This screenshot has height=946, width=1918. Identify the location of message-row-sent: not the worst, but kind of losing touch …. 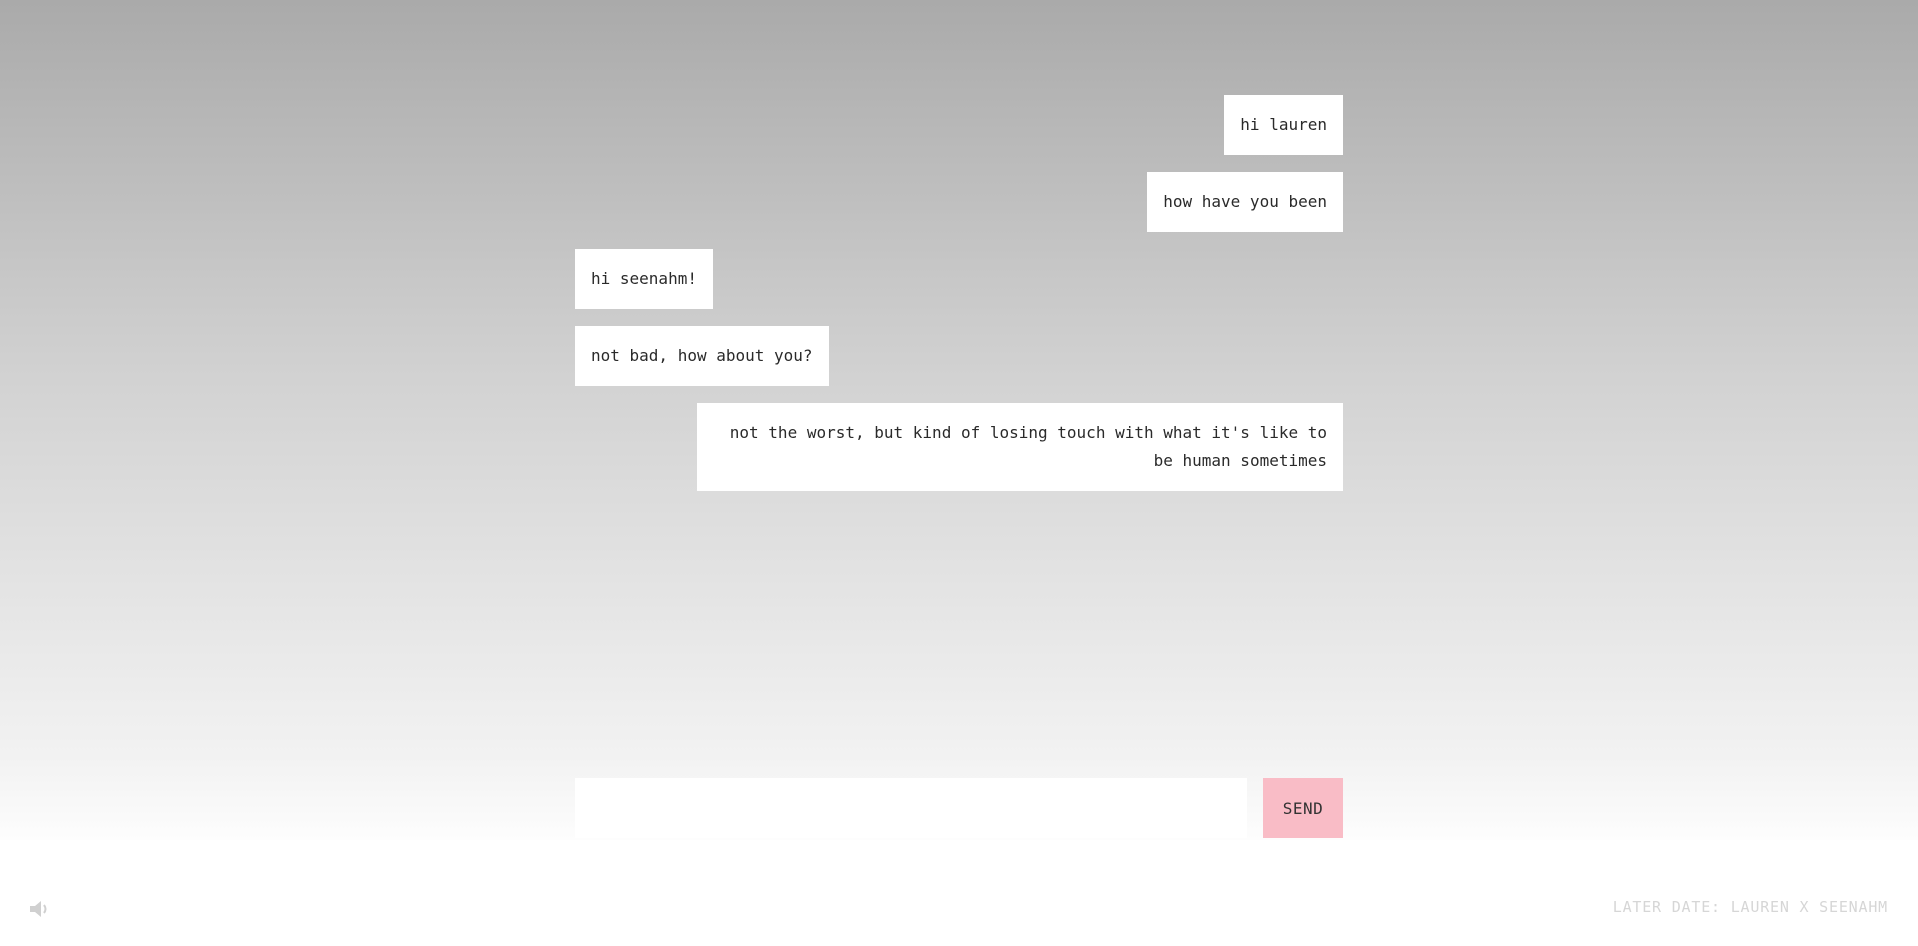
(959, 447).